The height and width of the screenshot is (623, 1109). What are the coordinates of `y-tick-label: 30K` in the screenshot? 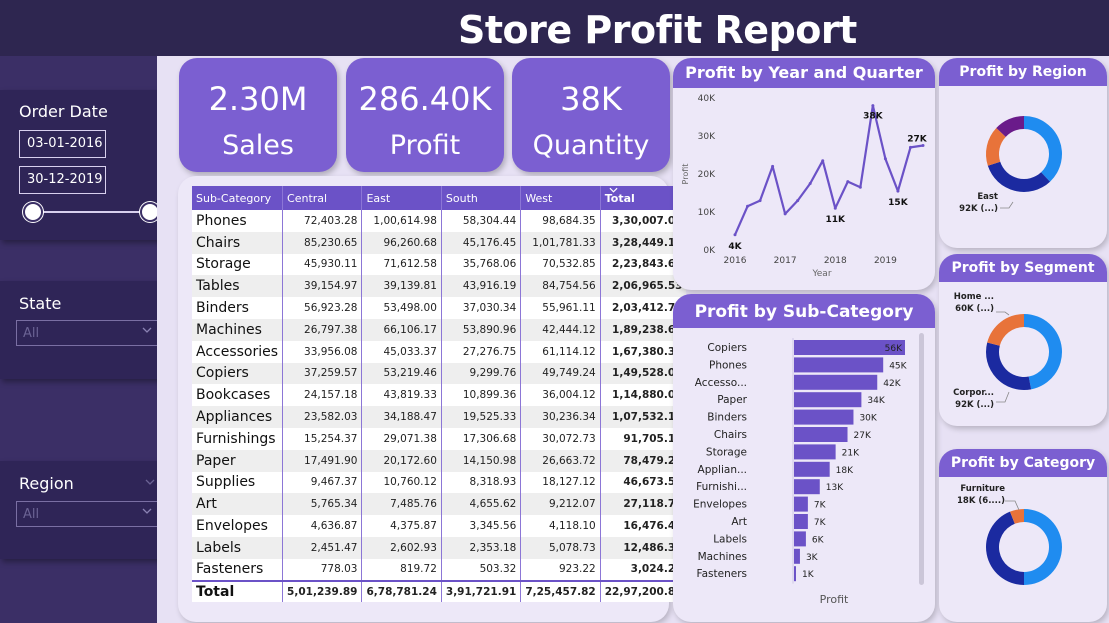 It's located at (707, 137).